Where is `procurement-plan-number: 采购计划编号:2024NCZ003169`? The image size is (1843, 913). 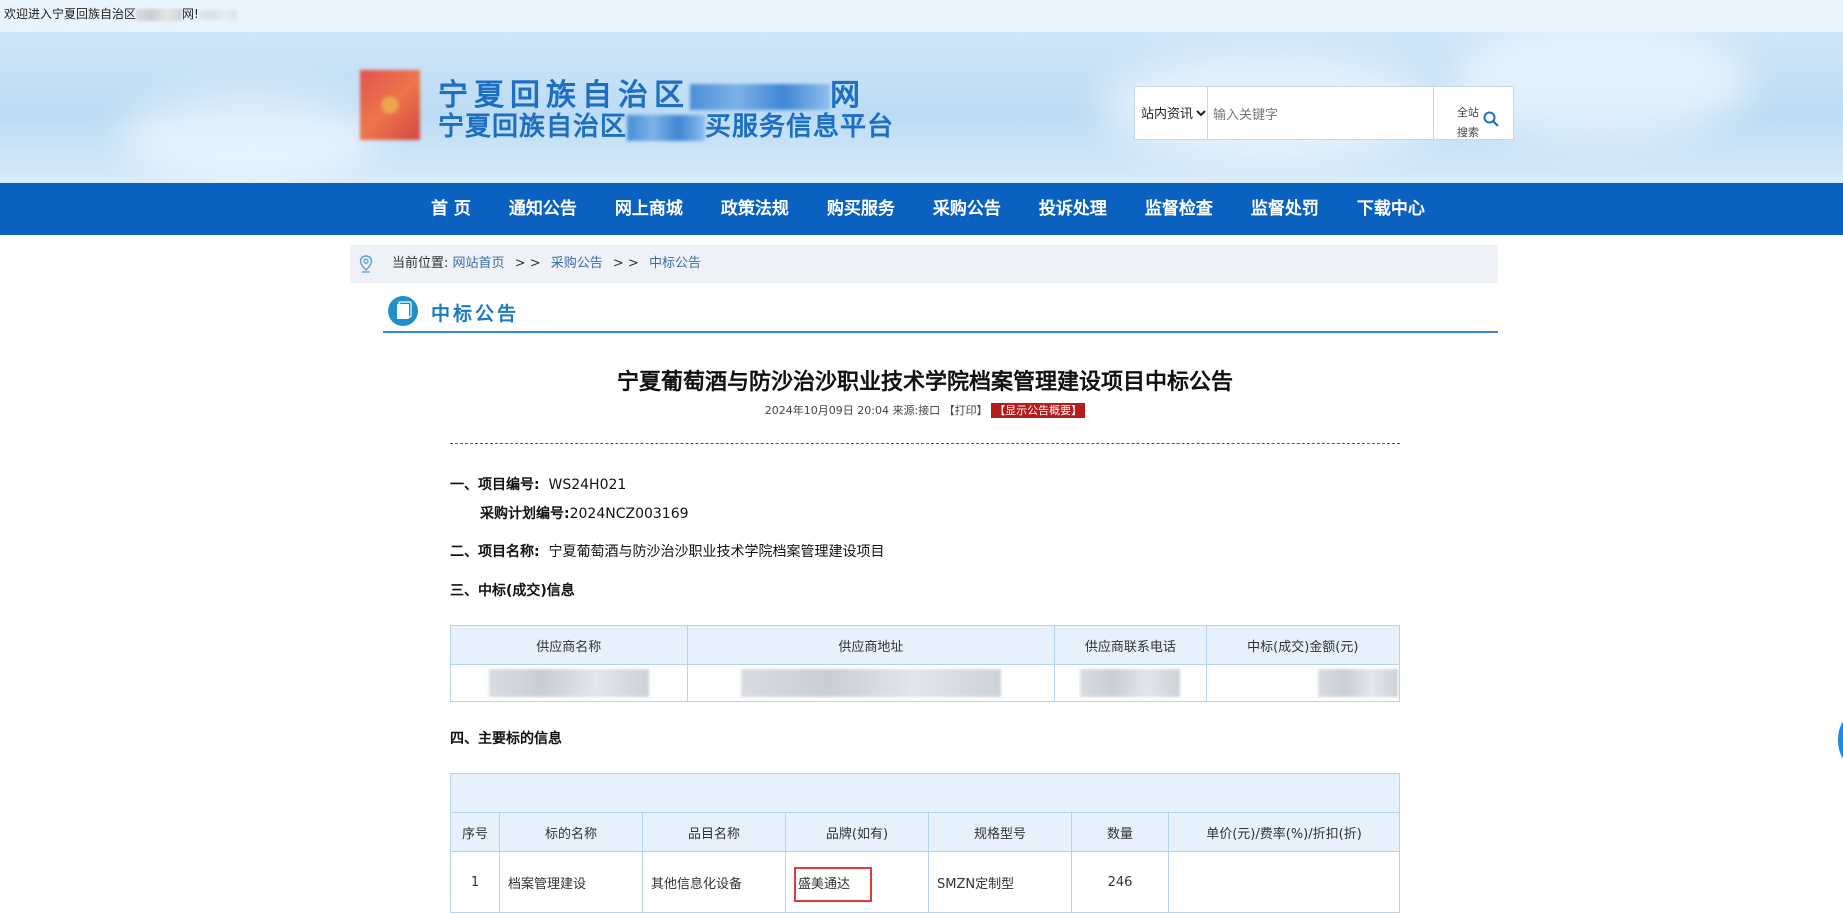
procurement-plan-number: 采购计划编号:2024NCZ003169 is located at coordinates (584, 514).